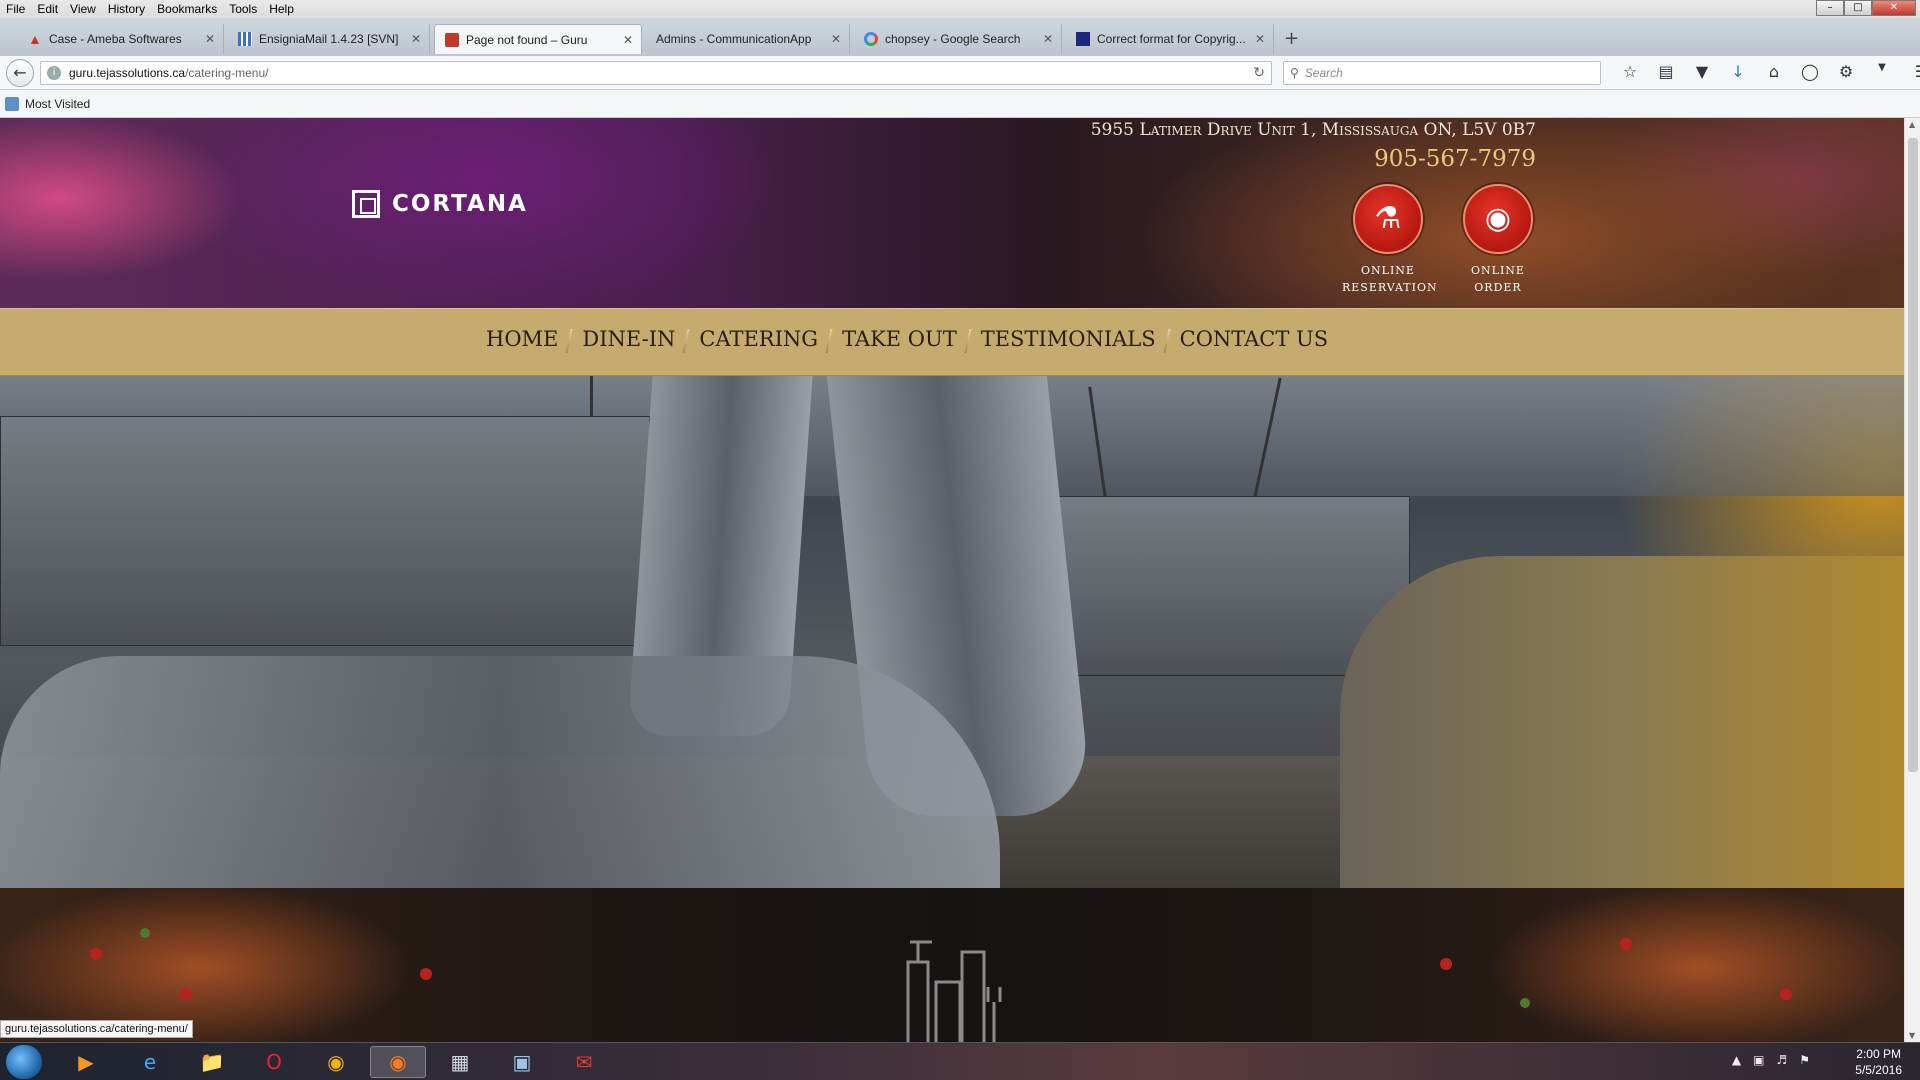 The image size is (1920, 1080). I want to click on most-visited-link: Most Visited, so click(57, 104).